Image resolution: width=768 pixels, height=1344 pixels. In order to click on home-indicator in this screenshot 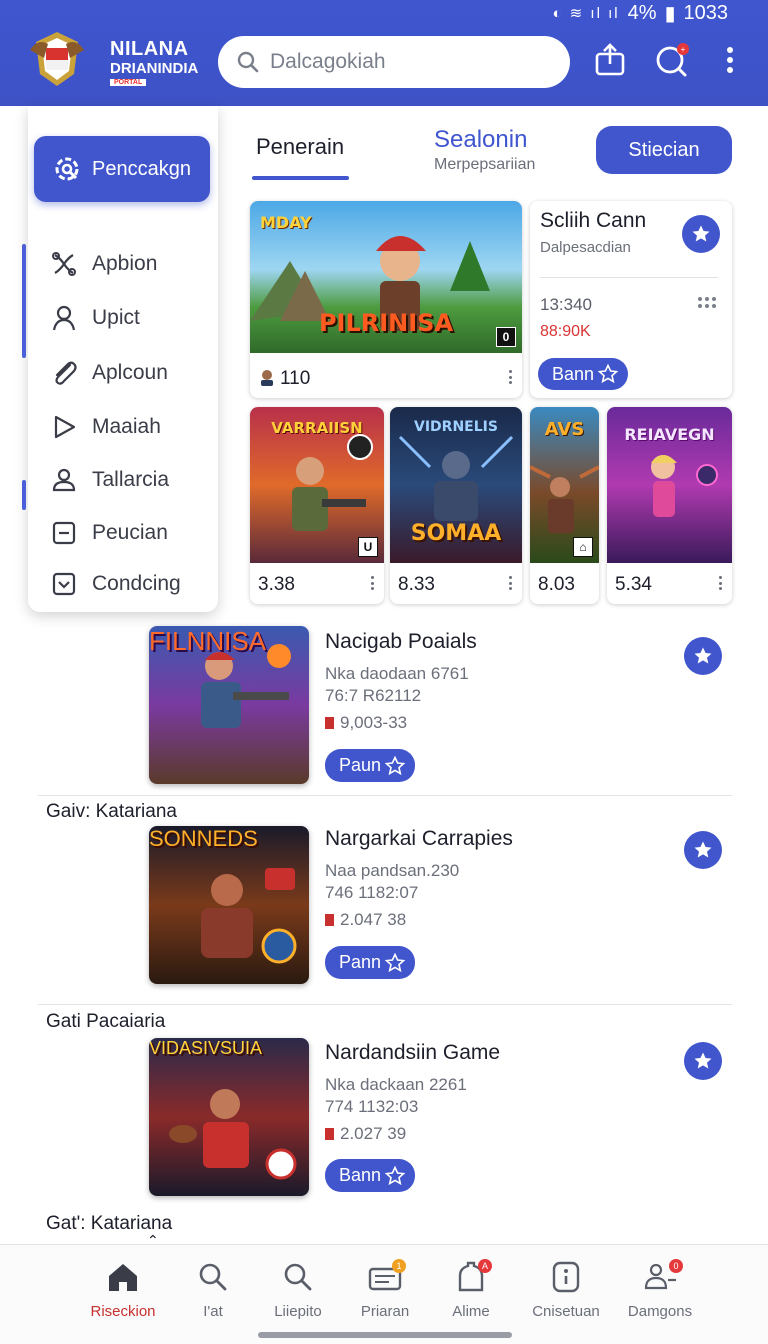, I will do `click(385, 1335)`.